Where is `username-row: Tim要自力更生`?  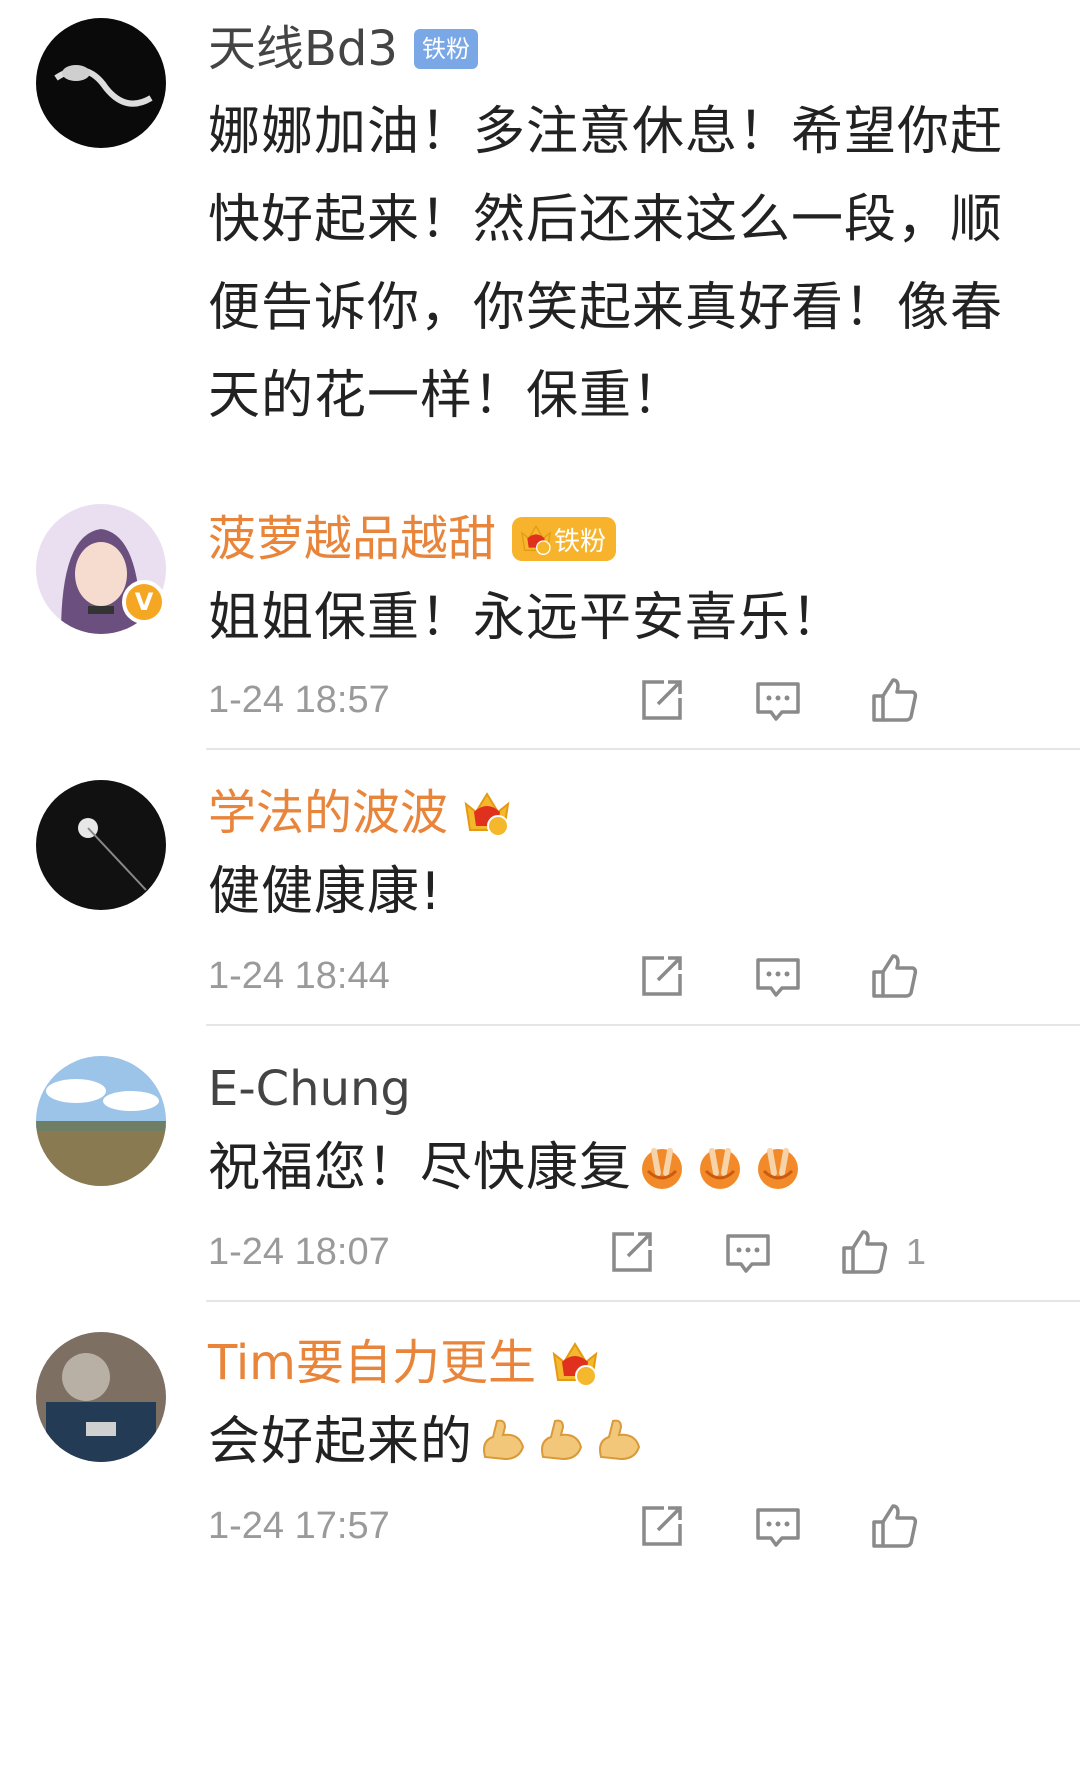
username-row: Tim要自力更生 is located at coordinates (405, 1363).